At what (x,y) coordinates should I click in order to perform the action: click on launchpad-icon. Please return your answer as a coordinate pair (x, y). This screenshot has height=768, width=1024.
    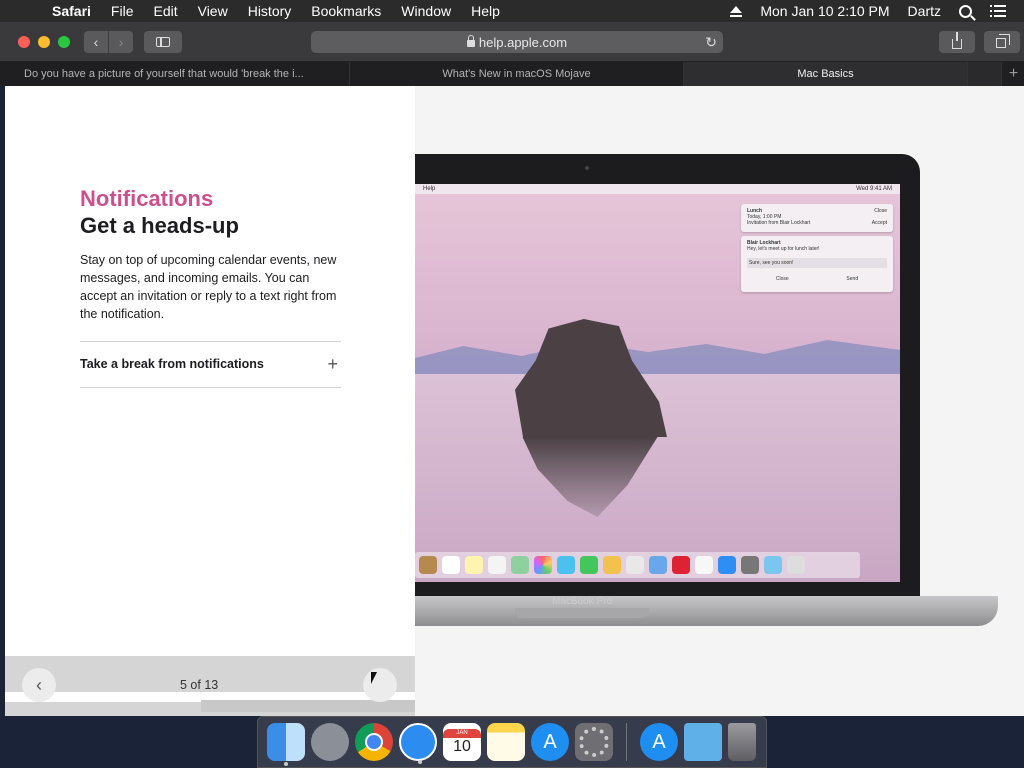
    Looking at the image, I should click on (330, 742).